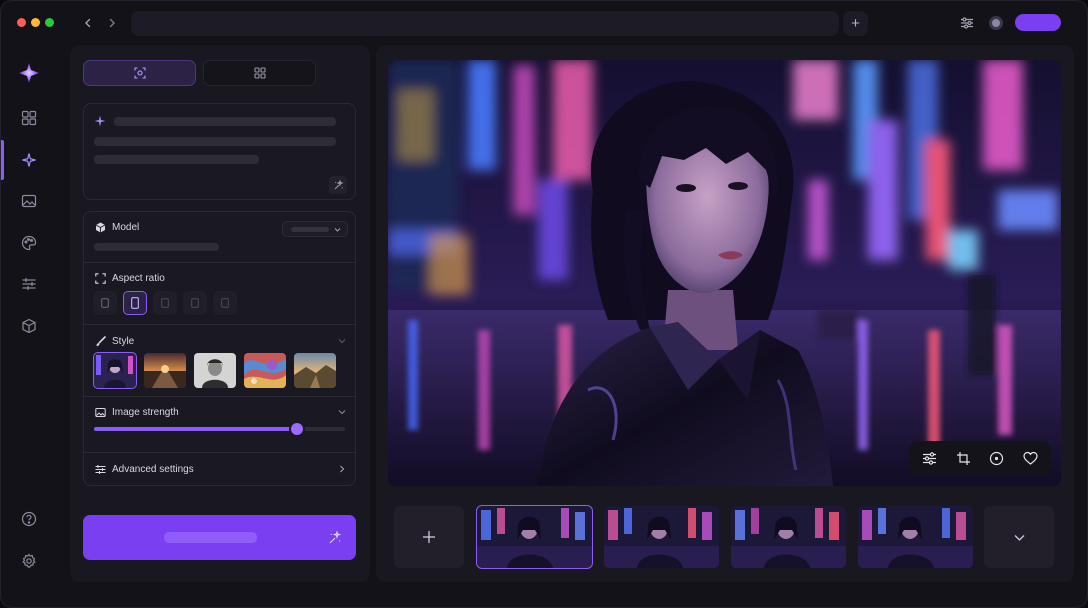  I want to click on sliders-button, so click(967, 23).